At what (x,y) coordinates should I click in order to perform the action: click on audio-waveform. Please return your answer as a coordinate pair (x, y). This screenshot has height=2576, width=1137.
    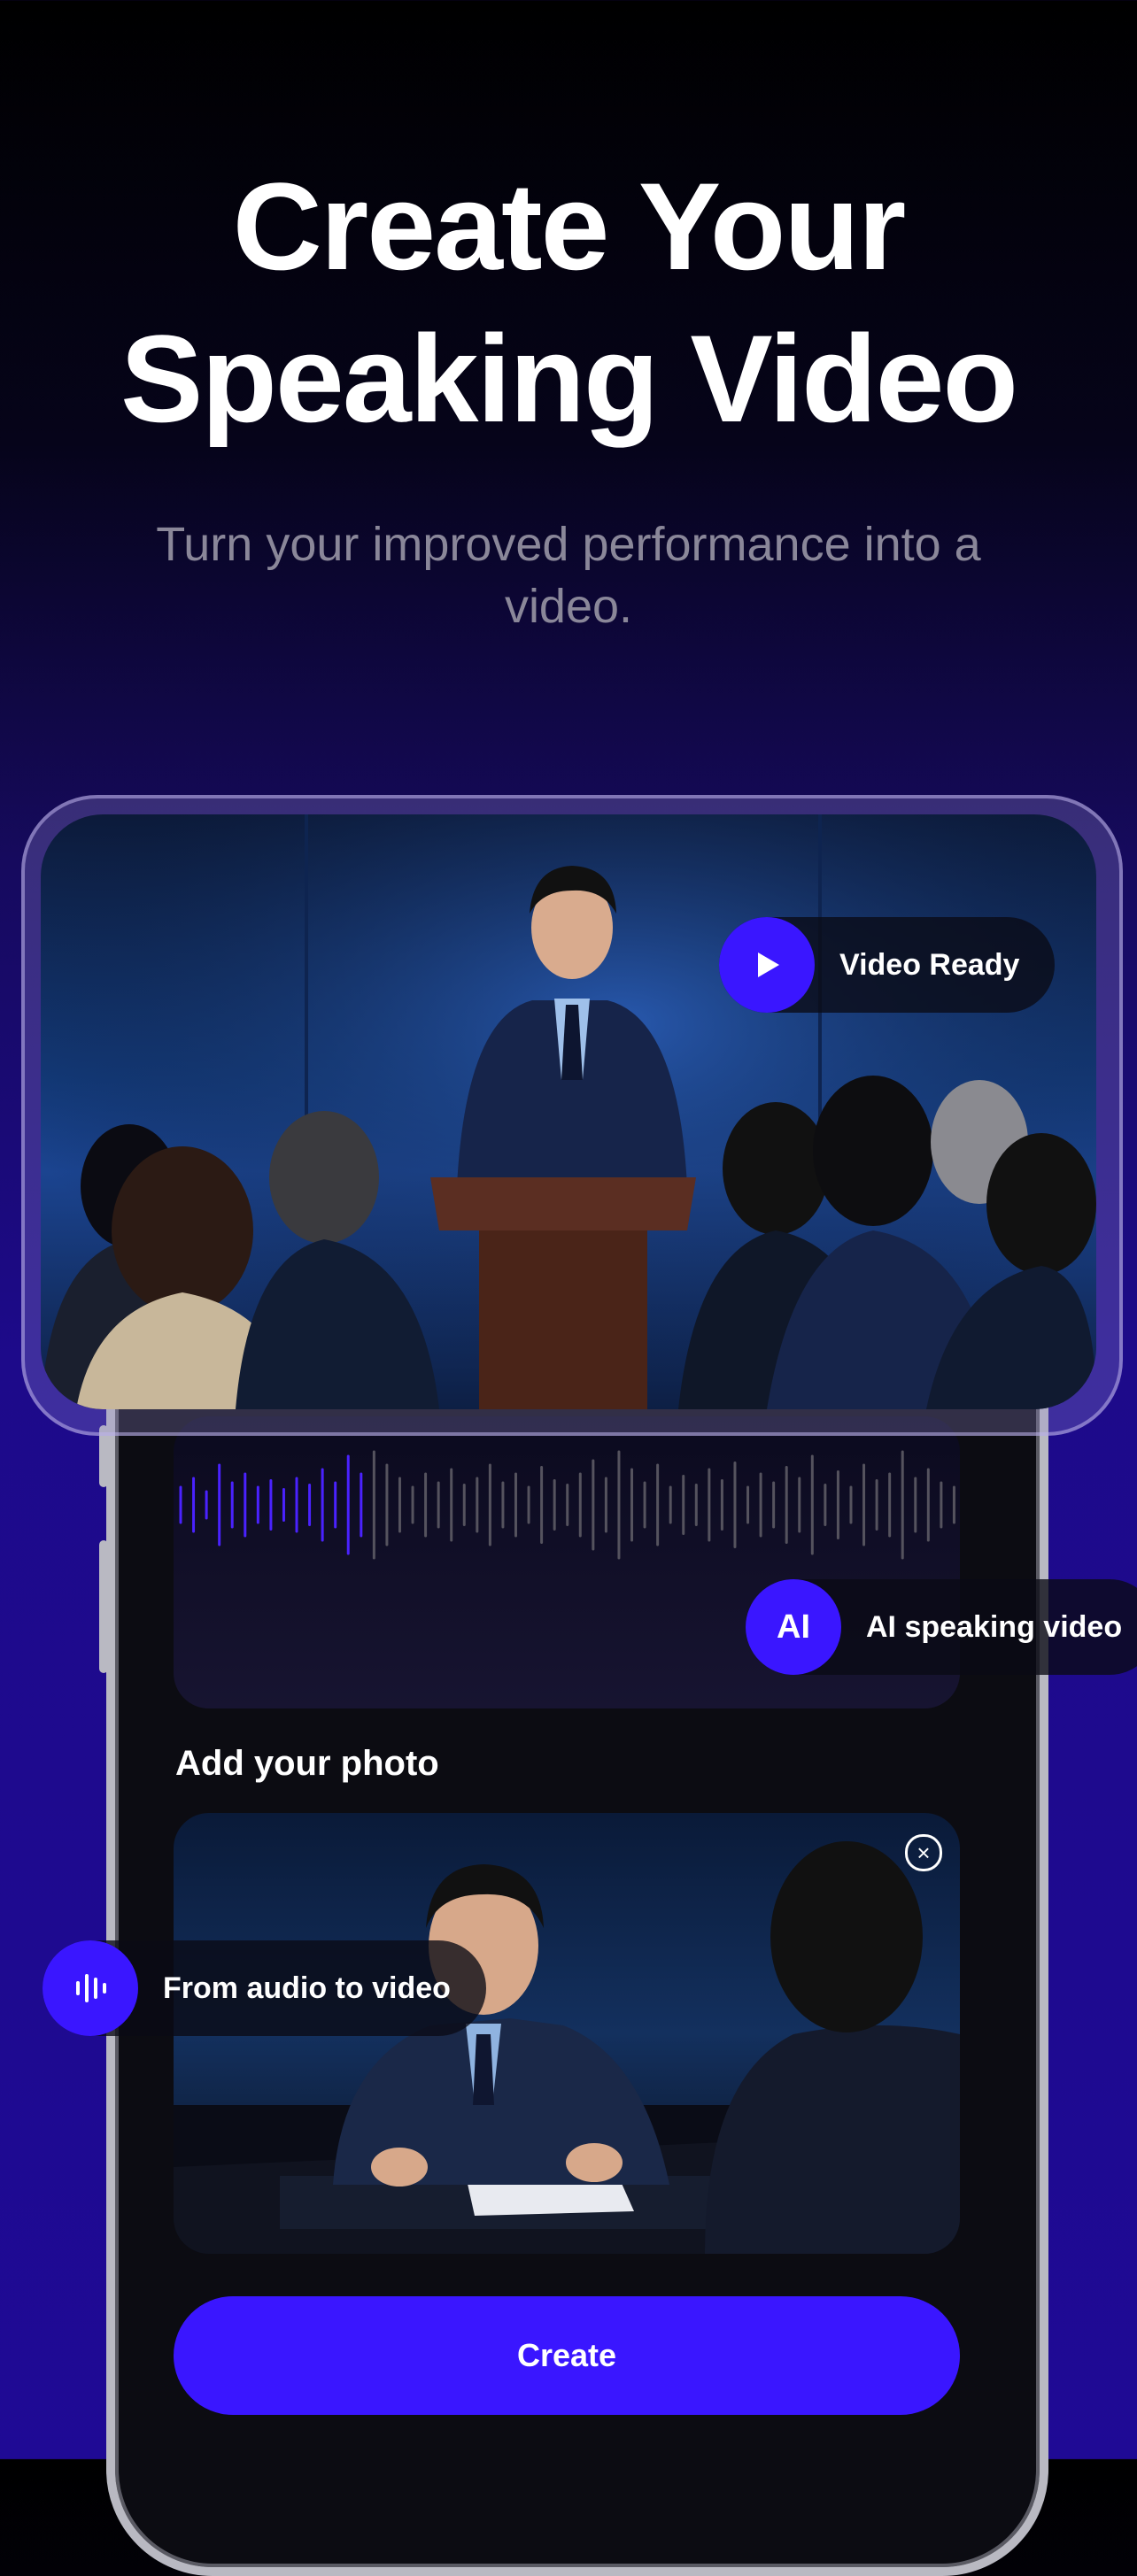
    Looking at the image, I should click on (567, 1505).